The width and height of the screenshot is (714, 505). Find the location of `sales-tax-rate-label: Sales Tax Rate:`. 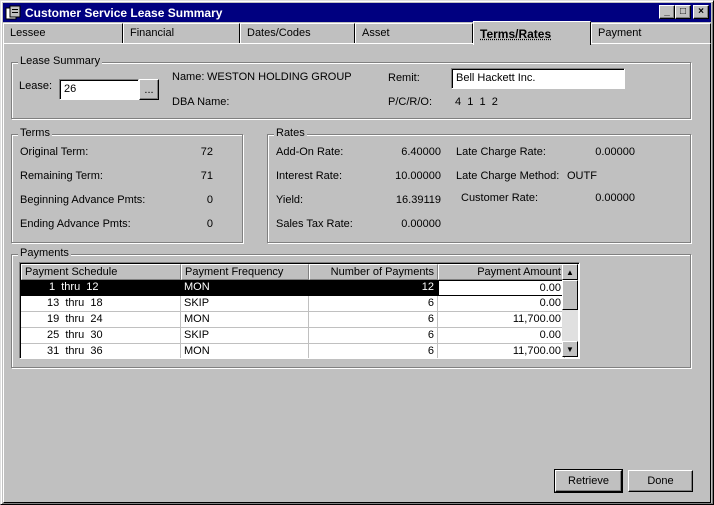

sales-tax-rate-label: Sales Tax Rate: is located at coordinates (314, 224).